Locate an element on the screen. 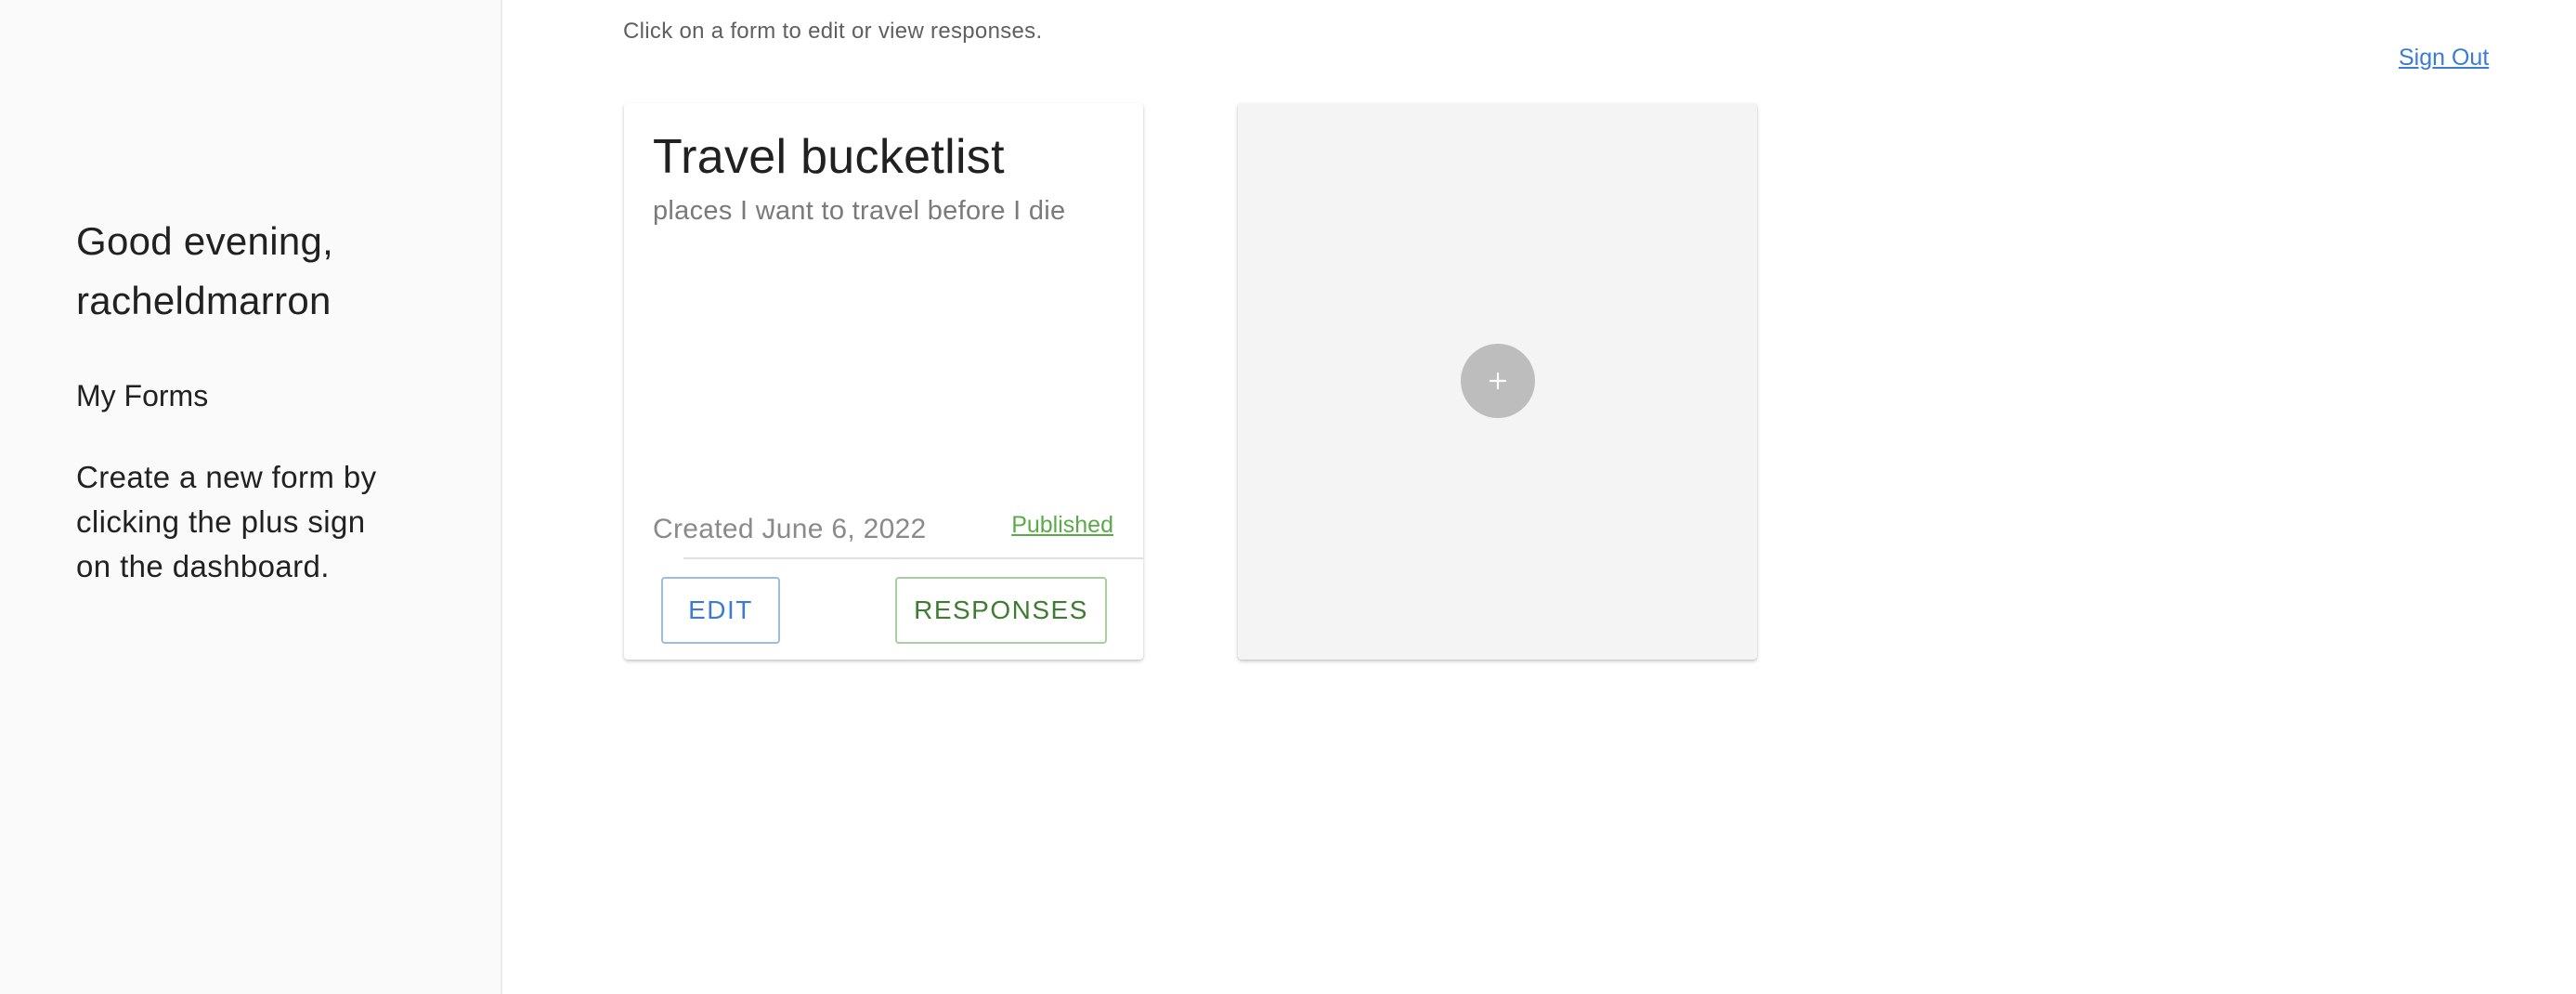 Image resolution: width=2576 pixels, height=994 pixels. greeting-heading: Good evening, racheldmarron is located at coordinates (205, 271).